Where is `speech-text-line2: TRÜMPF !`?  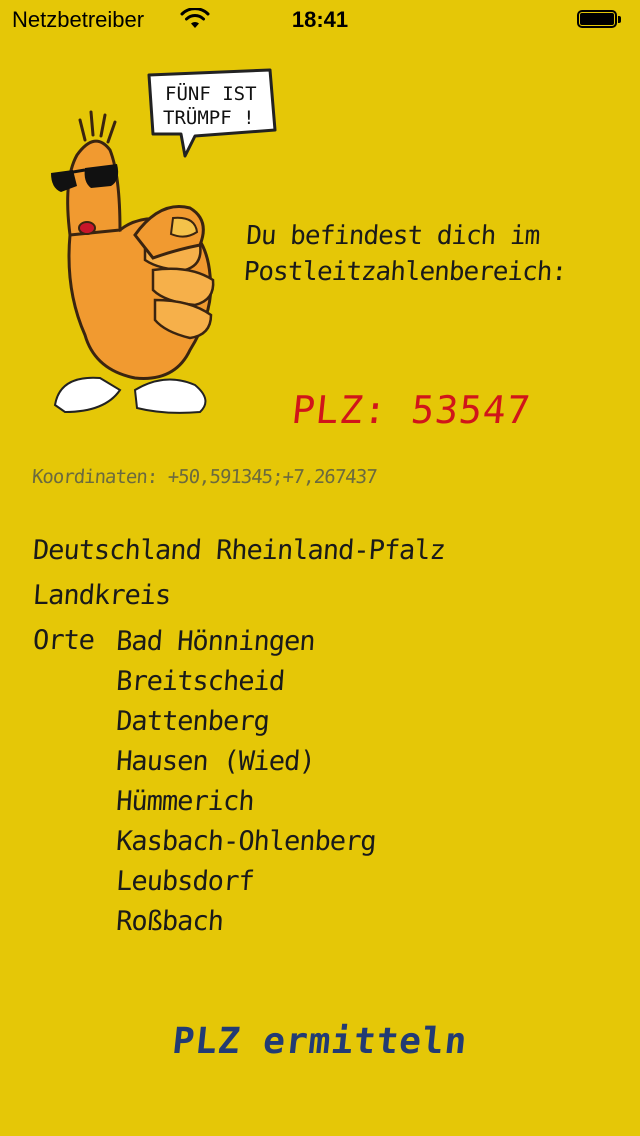 speech-text-line2: TRÜMPF ! is located at coordinates (209, 117).